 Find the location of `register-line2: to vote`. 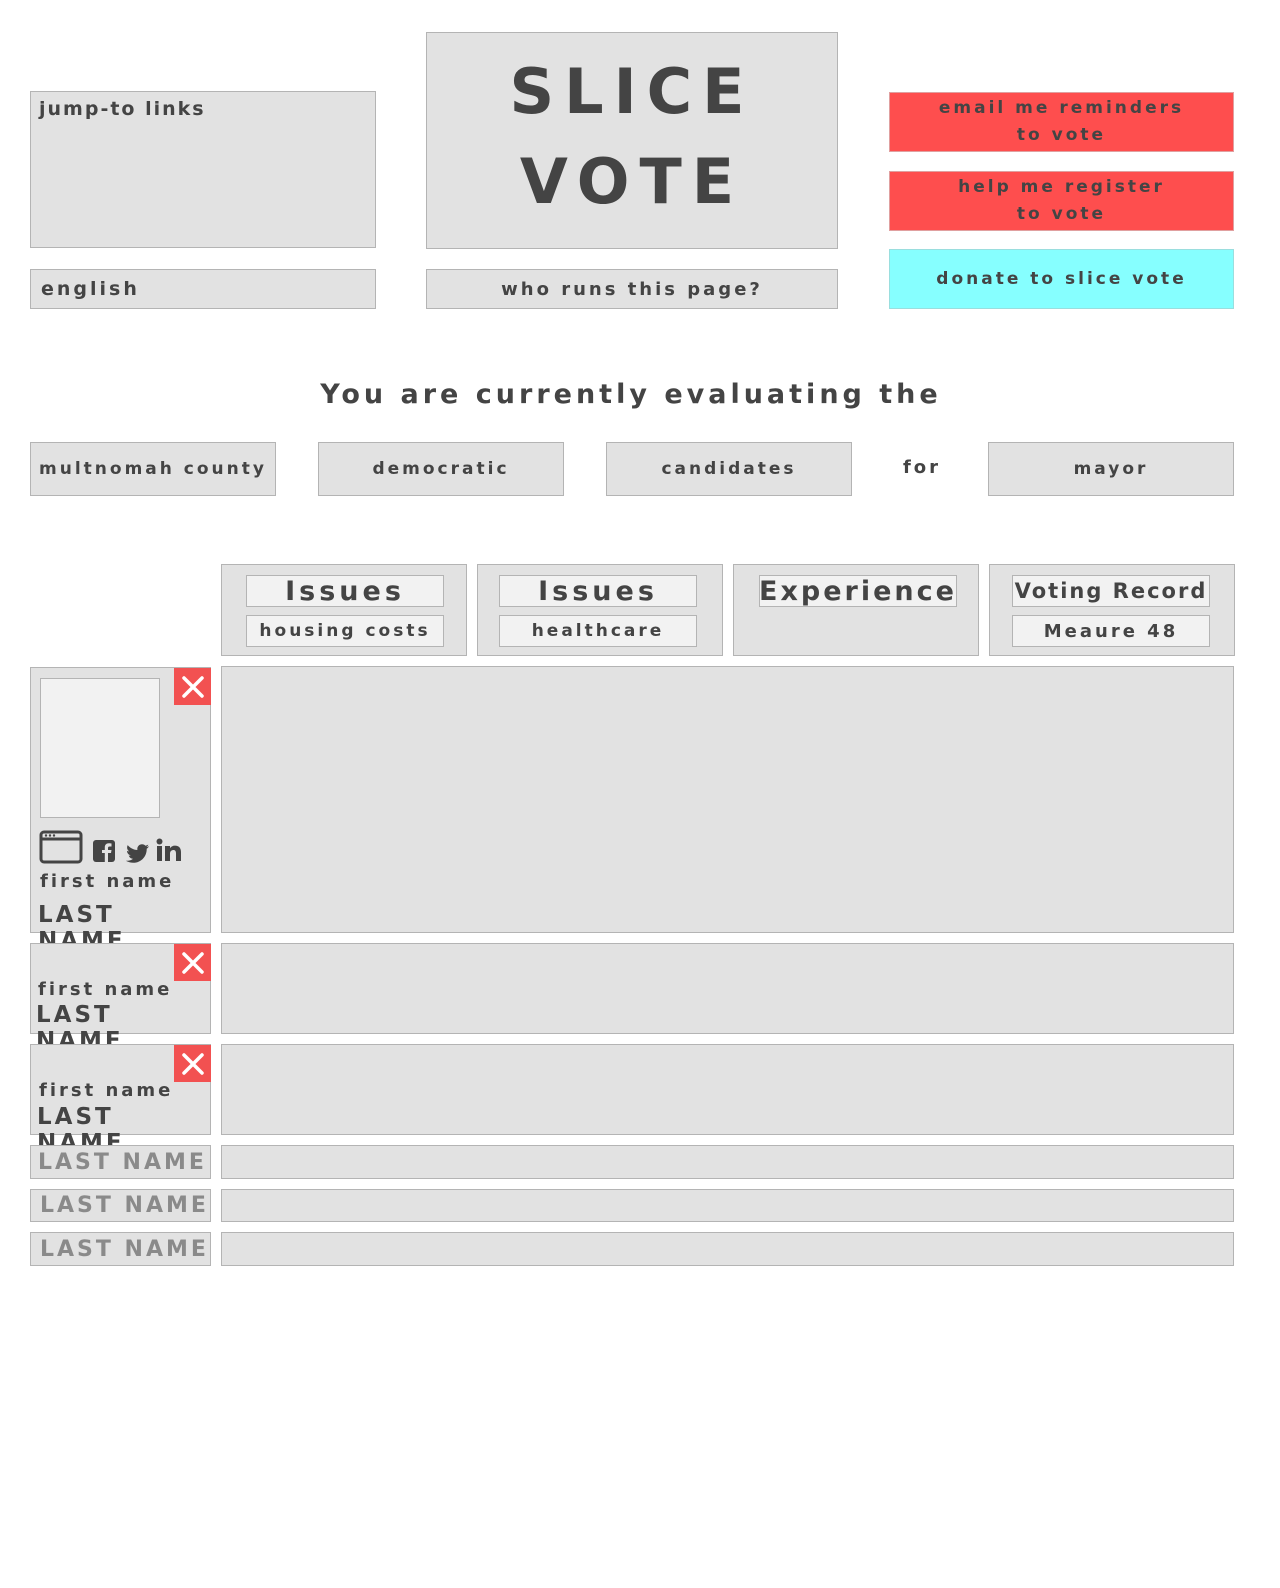

register-line2: to vote is located at coordinates (1061, 214).